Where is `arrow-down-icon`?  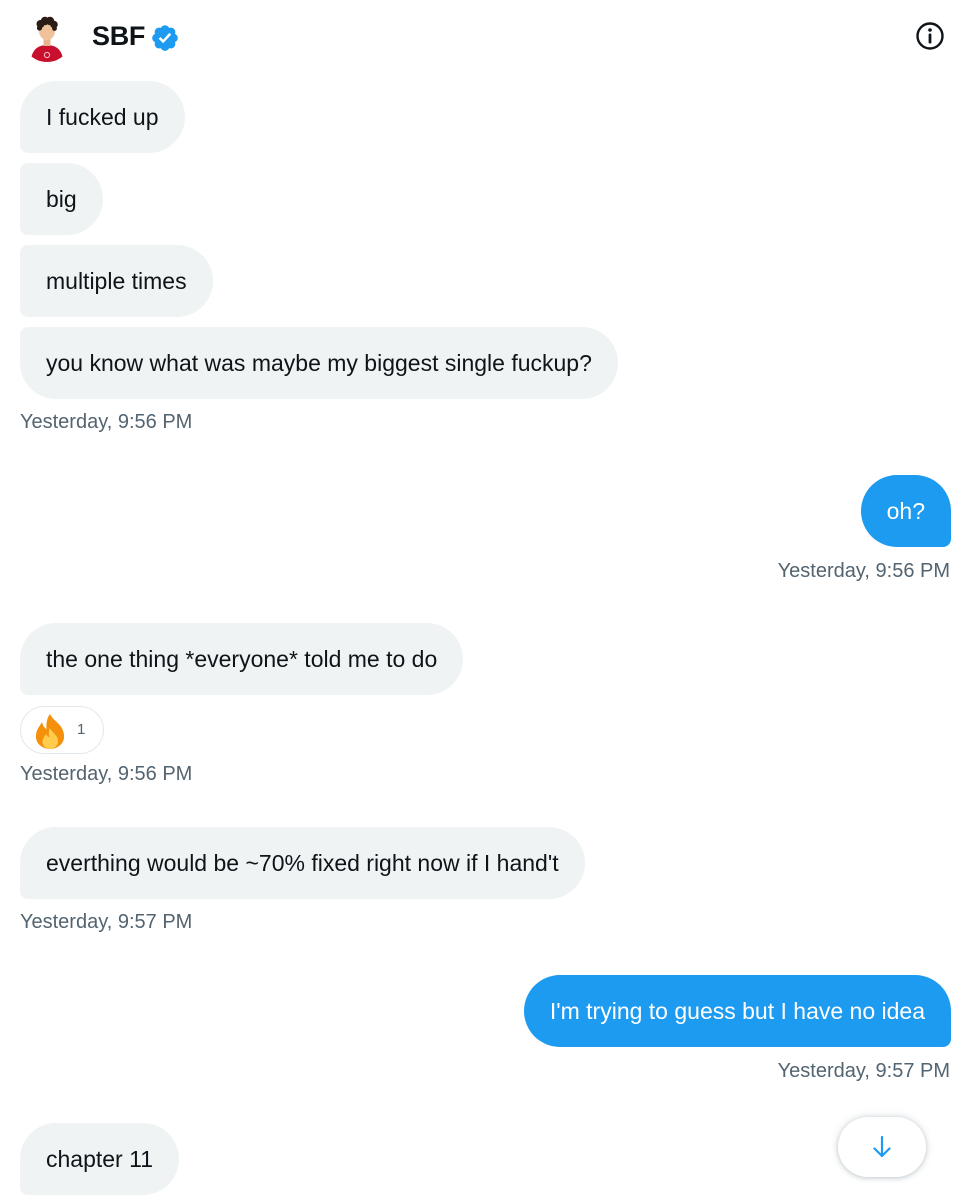 arrow-down-icon is located at coordinates (882, 1146).